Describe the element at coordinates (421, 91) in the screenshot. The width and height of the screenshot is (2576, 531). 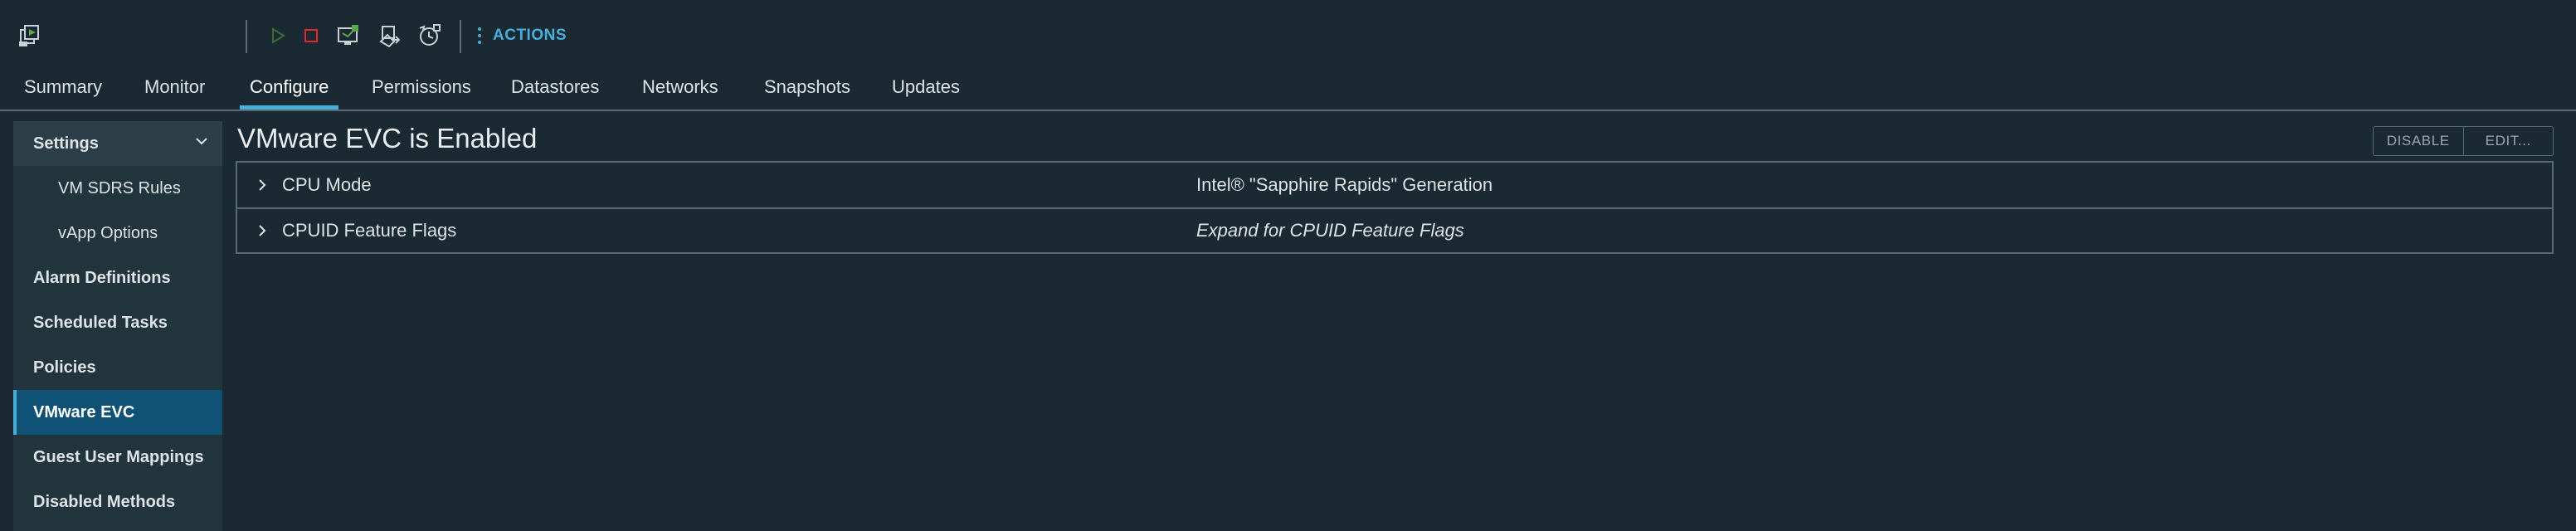
I see `tab-permissions: Permissions` at that location.